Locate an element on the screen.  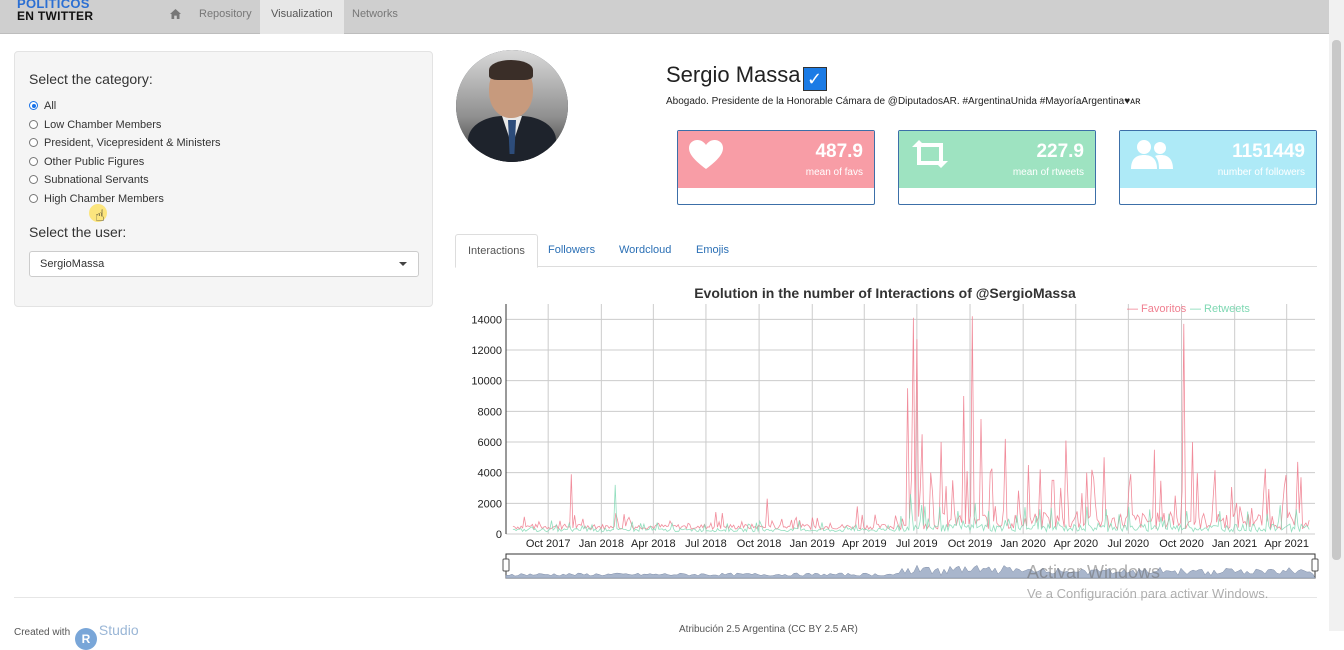
tab-bar: Interactions Followers Wordcloud Emojis is located at coordinates (886, 251).